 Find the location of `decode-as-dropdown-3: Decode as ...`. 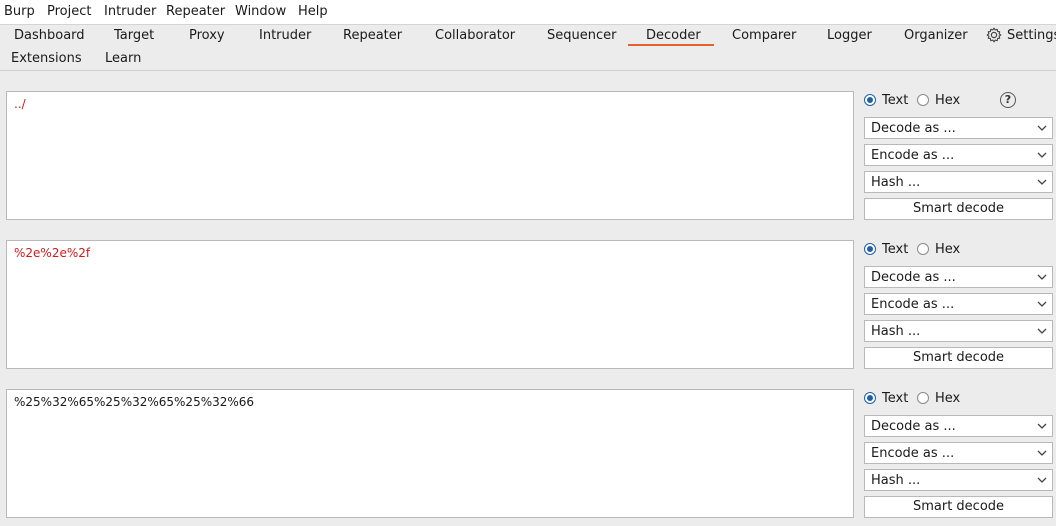

decode-as-dropdown-3: Decode as ... is located at coordinates (958, 426).